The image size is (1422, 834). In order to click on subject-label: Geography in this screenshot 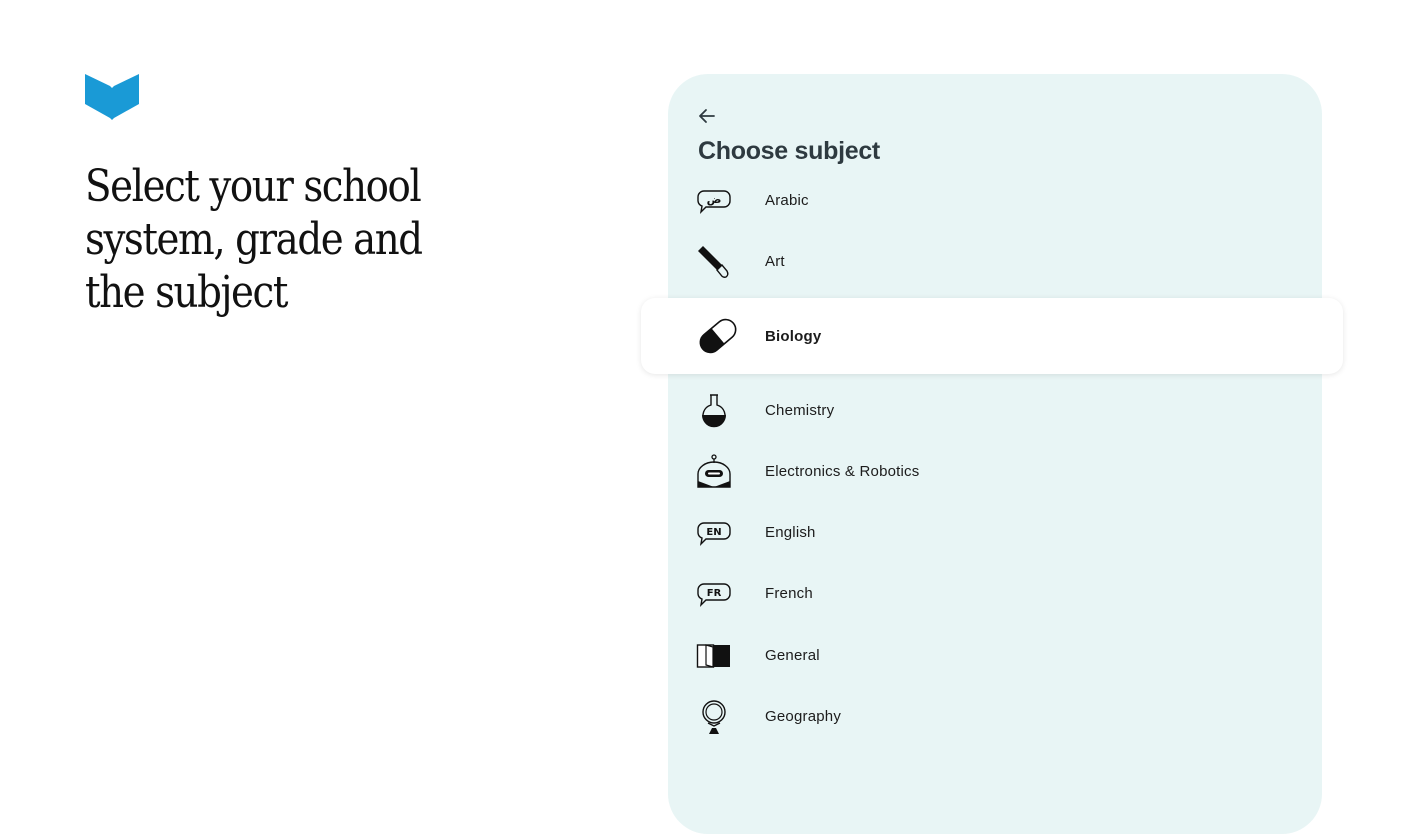, I will do `click(803, 716)`.